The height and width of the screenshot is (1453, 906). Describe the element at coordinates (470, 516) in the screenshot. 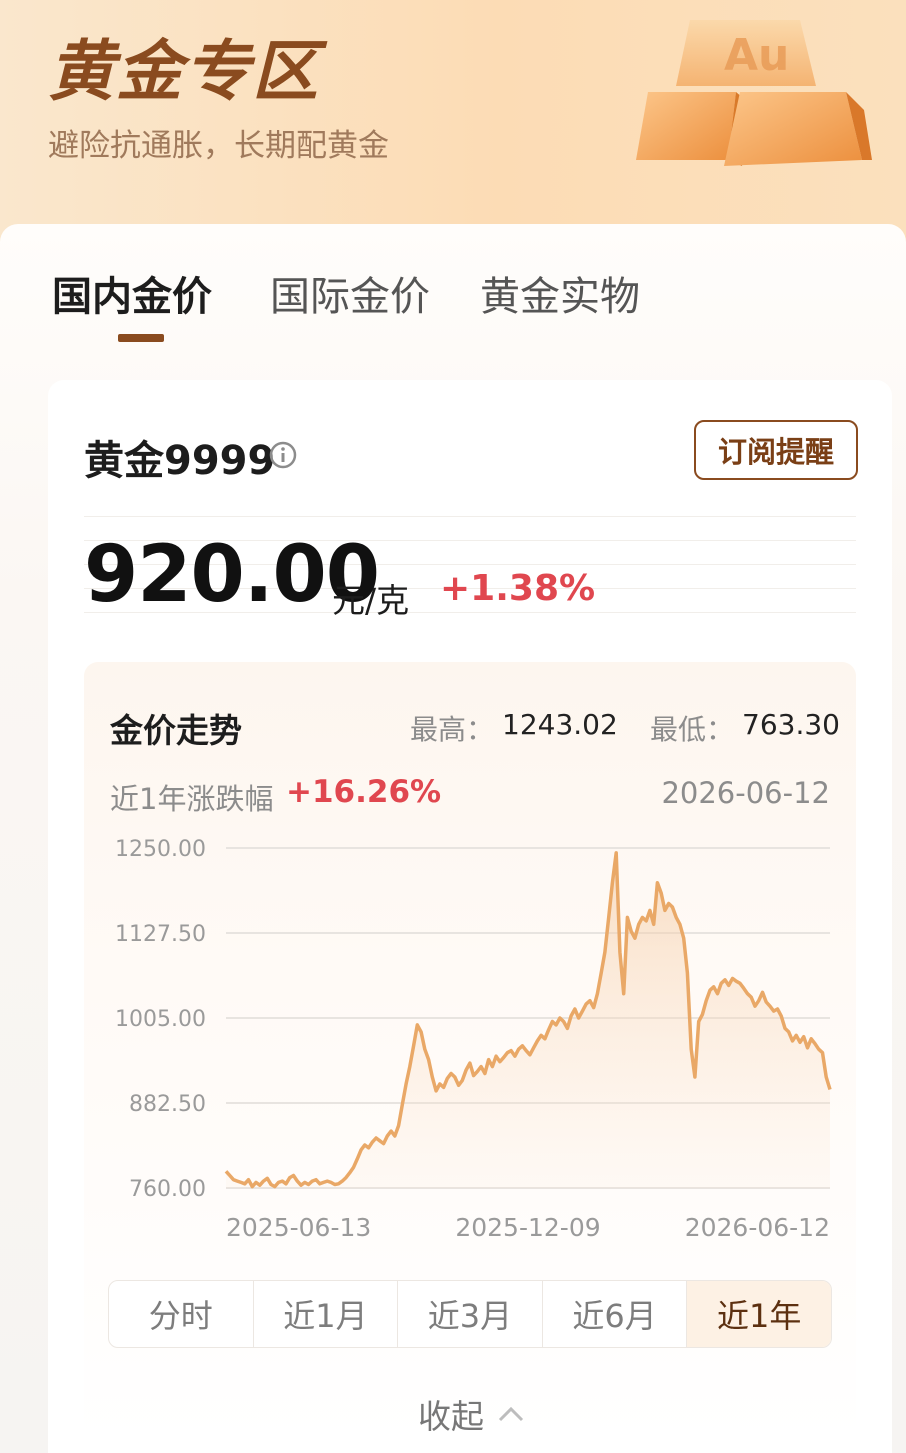

I see `divider` at that location.